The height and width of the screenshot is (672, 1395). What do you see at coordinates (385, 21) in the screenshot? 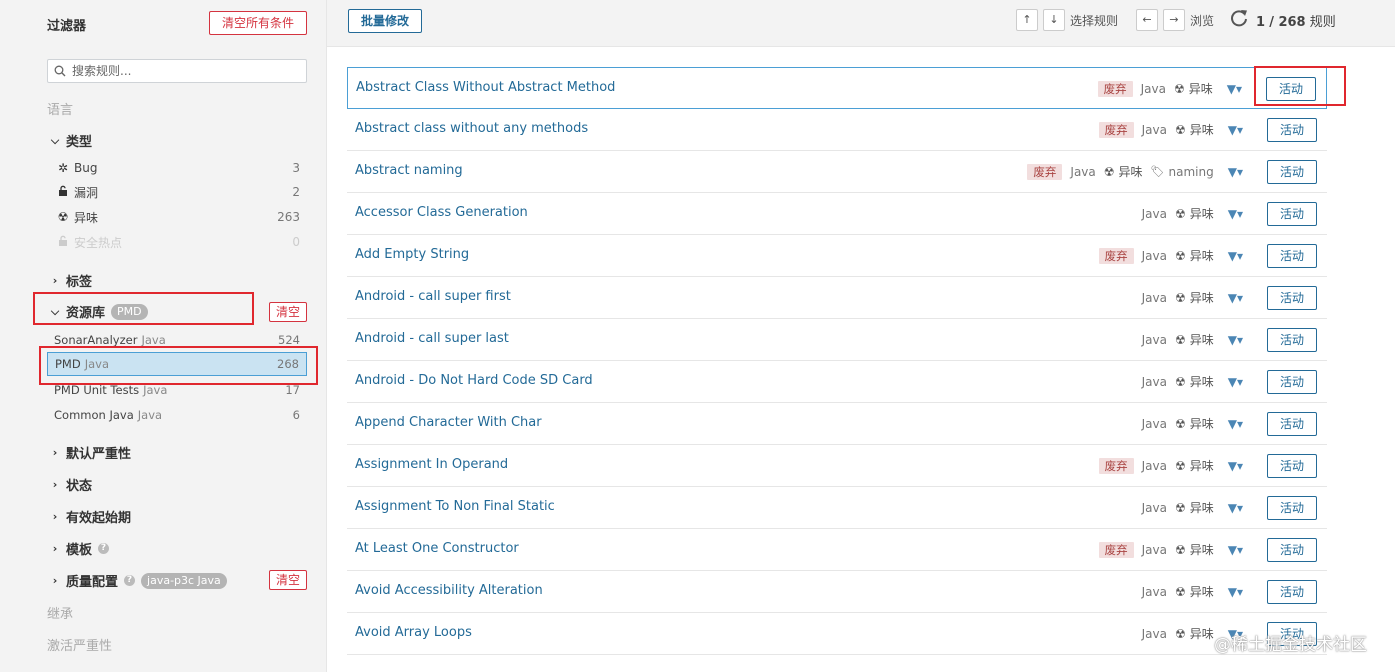
I see `bulk-change-button: 批量修改` at bounding box center [385, 21].